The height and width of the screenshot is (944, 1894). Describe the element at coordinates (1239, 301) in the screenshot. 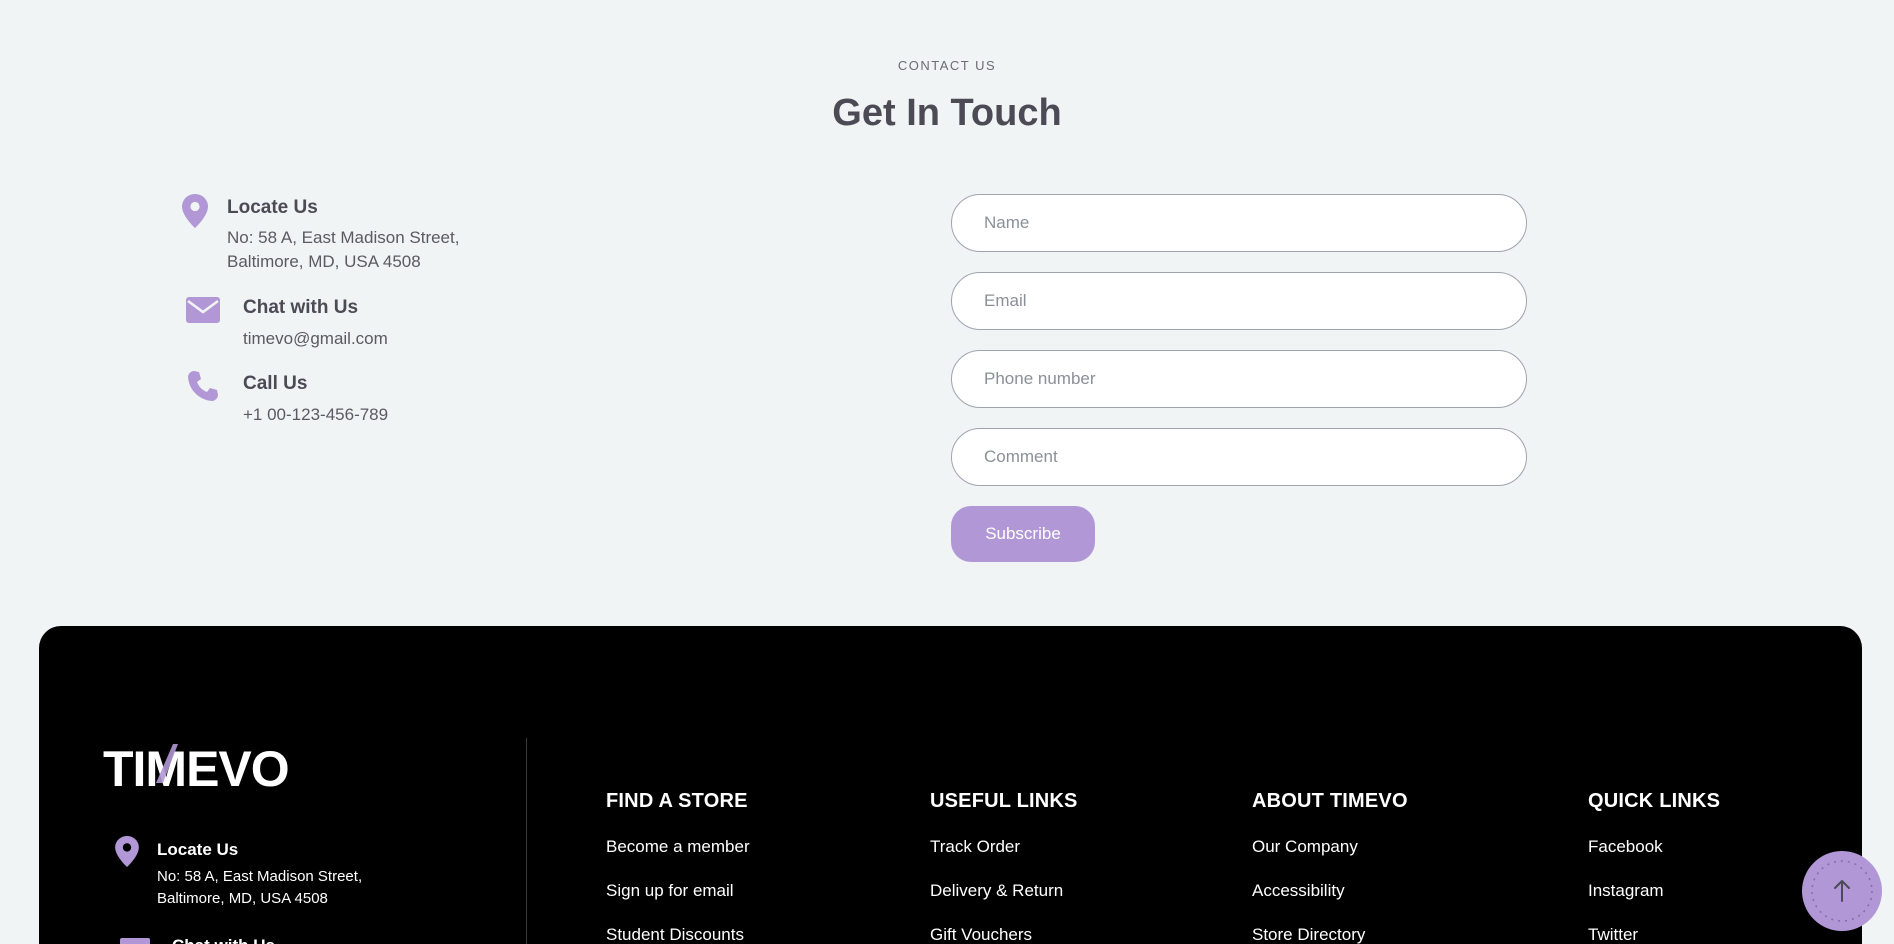

I see `email-input` at that location.